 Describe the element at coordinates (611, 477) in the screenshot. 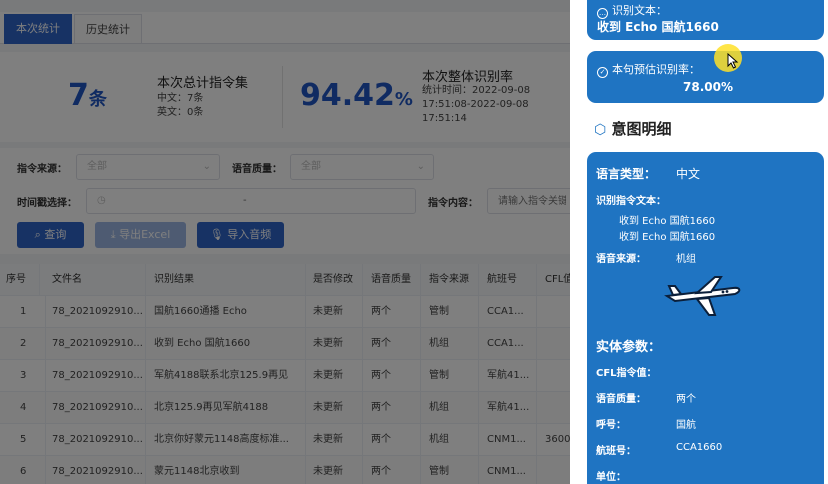

I see `unit-label: 单位：` at that location.